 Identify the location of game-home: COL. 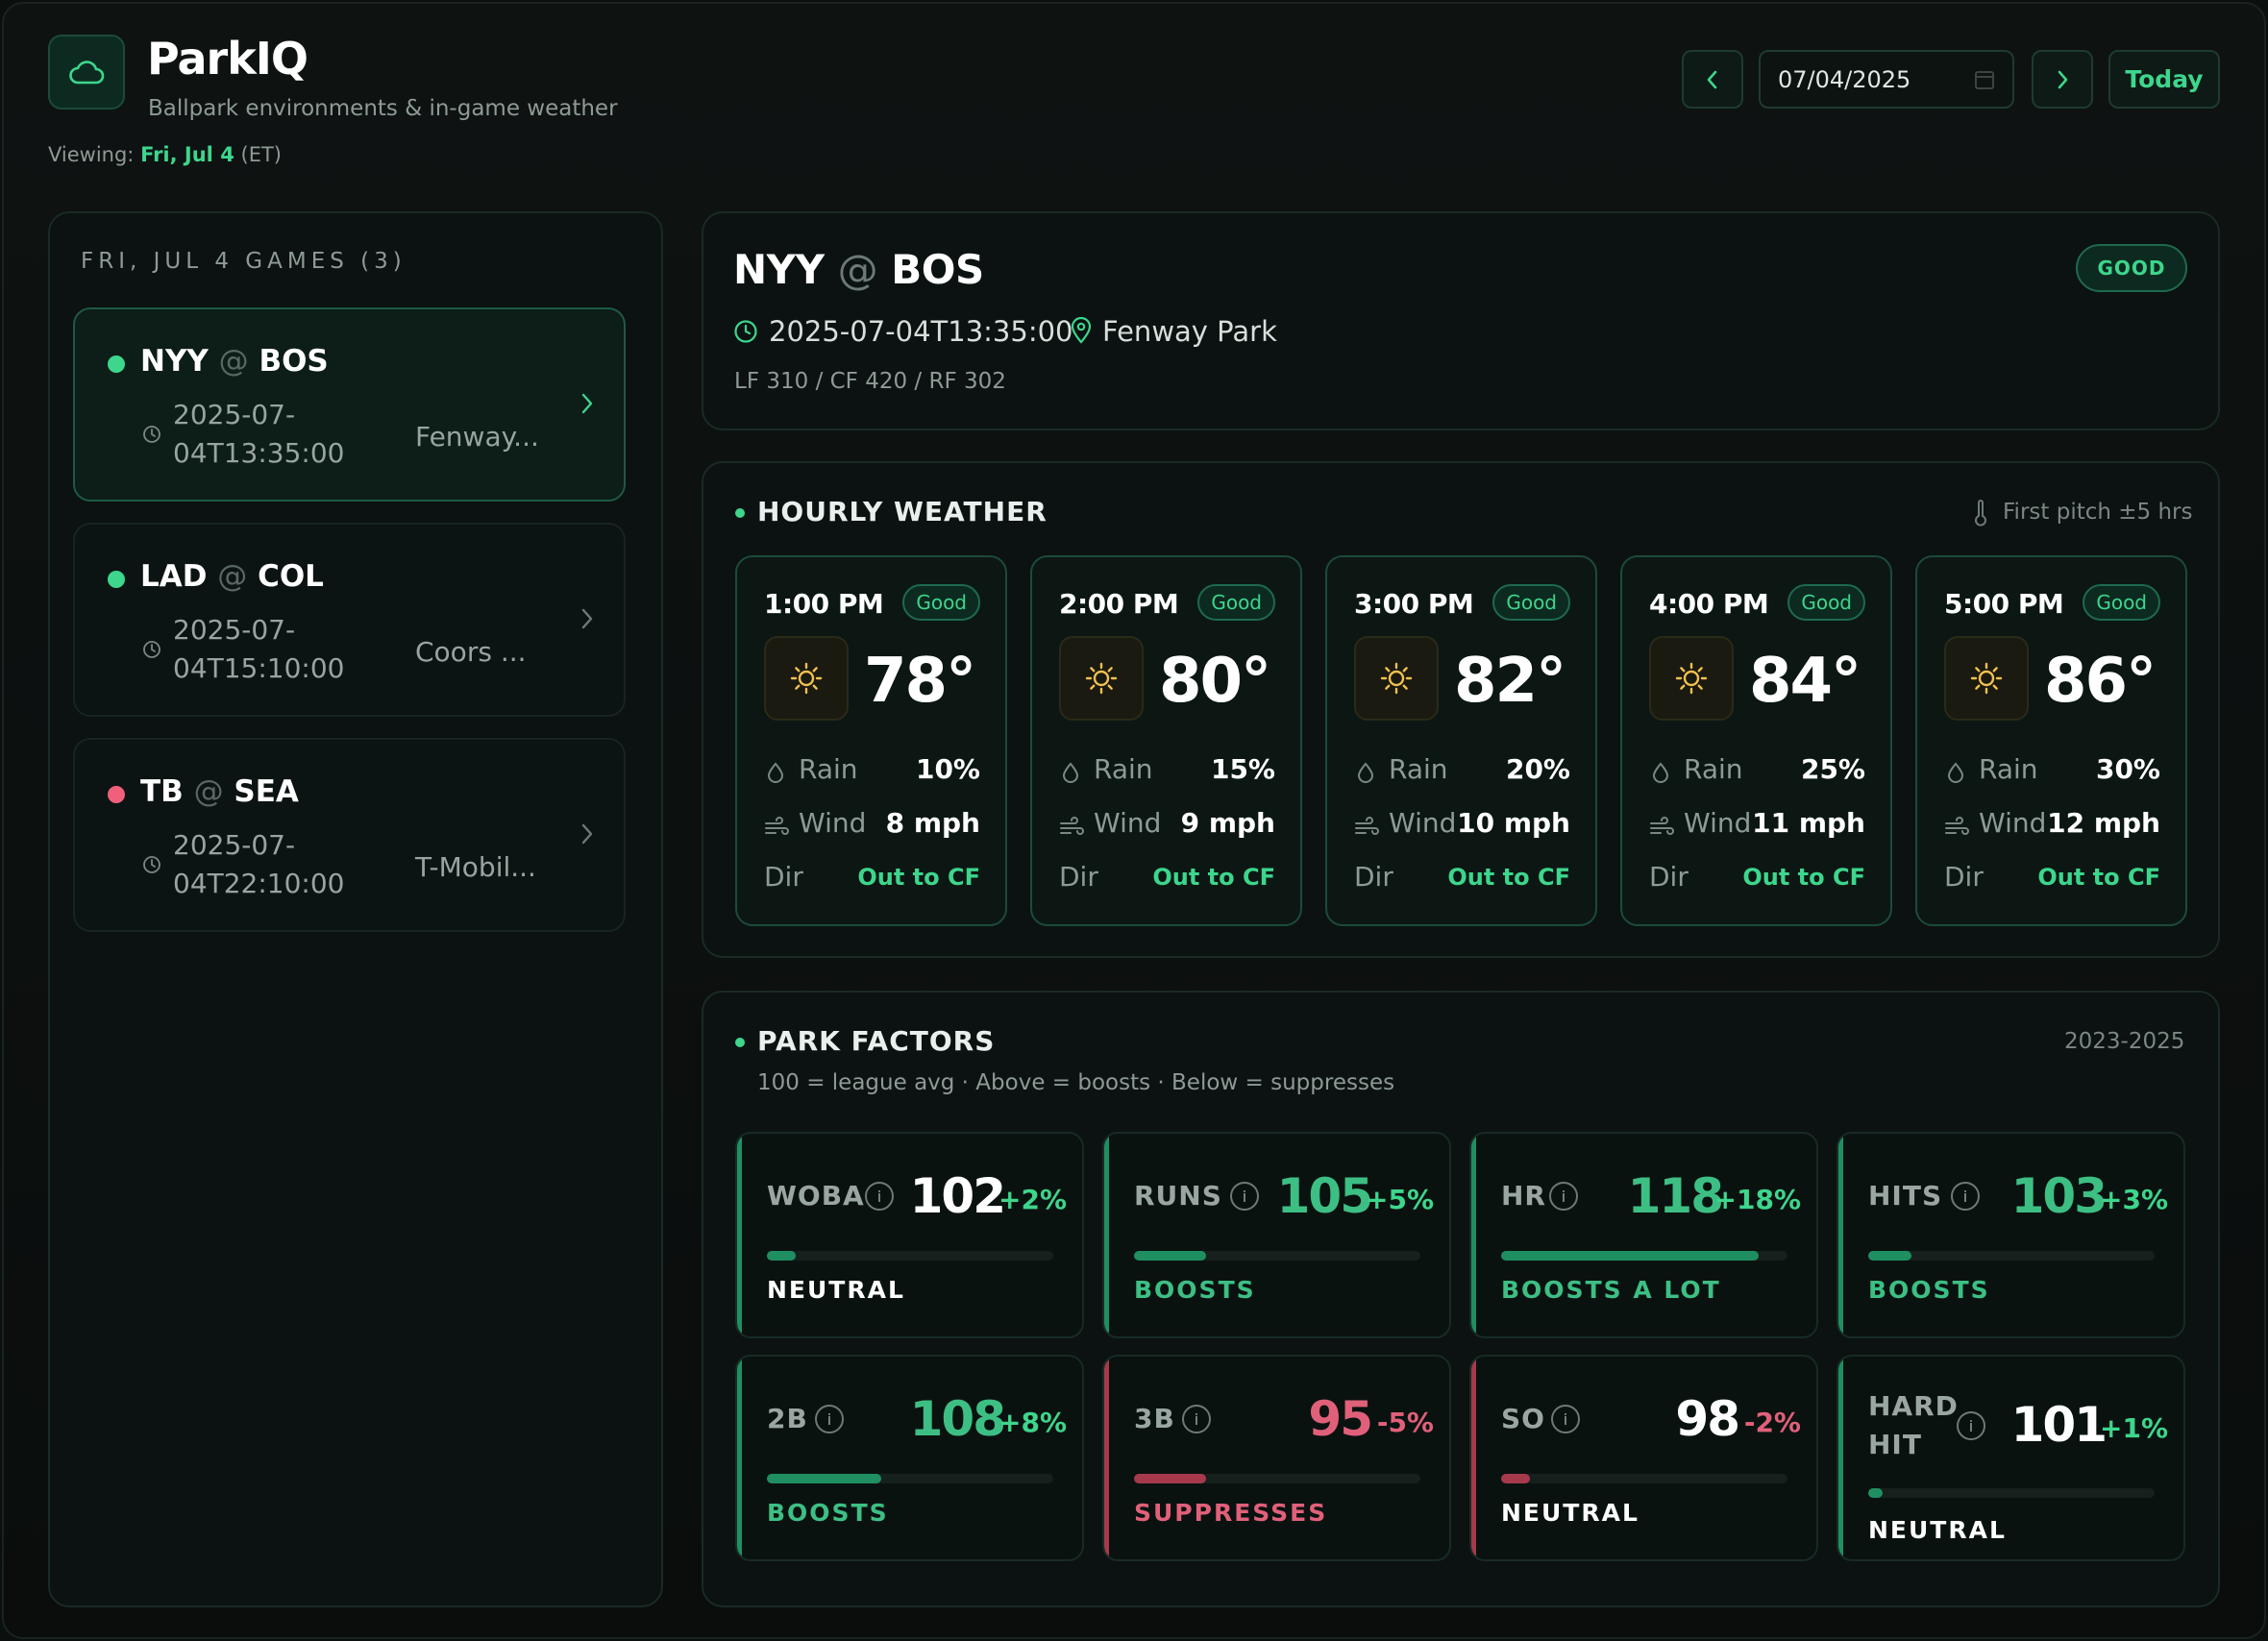
(291, 576).